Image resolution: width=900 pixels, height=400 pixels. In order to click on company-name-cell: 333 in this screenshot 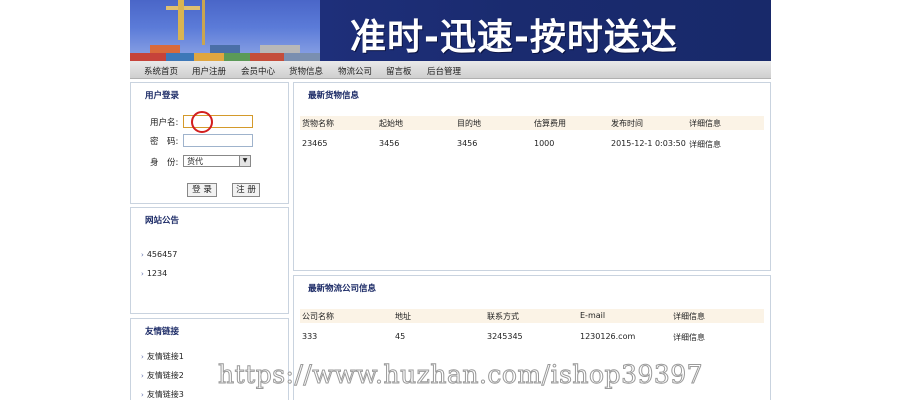, I will do `click(310, 336)`.